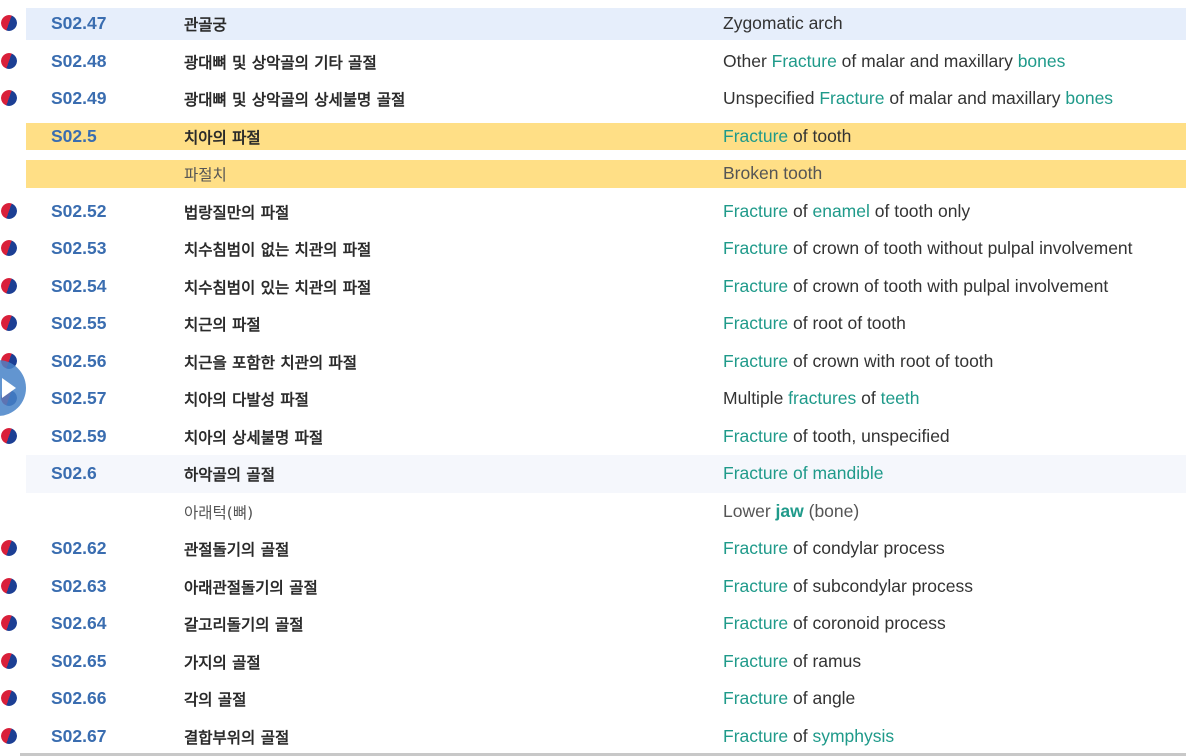  Describe the element at coordinates (222, 137) in the screenshot. I see `korean-term: 치아의 파절` at that location.